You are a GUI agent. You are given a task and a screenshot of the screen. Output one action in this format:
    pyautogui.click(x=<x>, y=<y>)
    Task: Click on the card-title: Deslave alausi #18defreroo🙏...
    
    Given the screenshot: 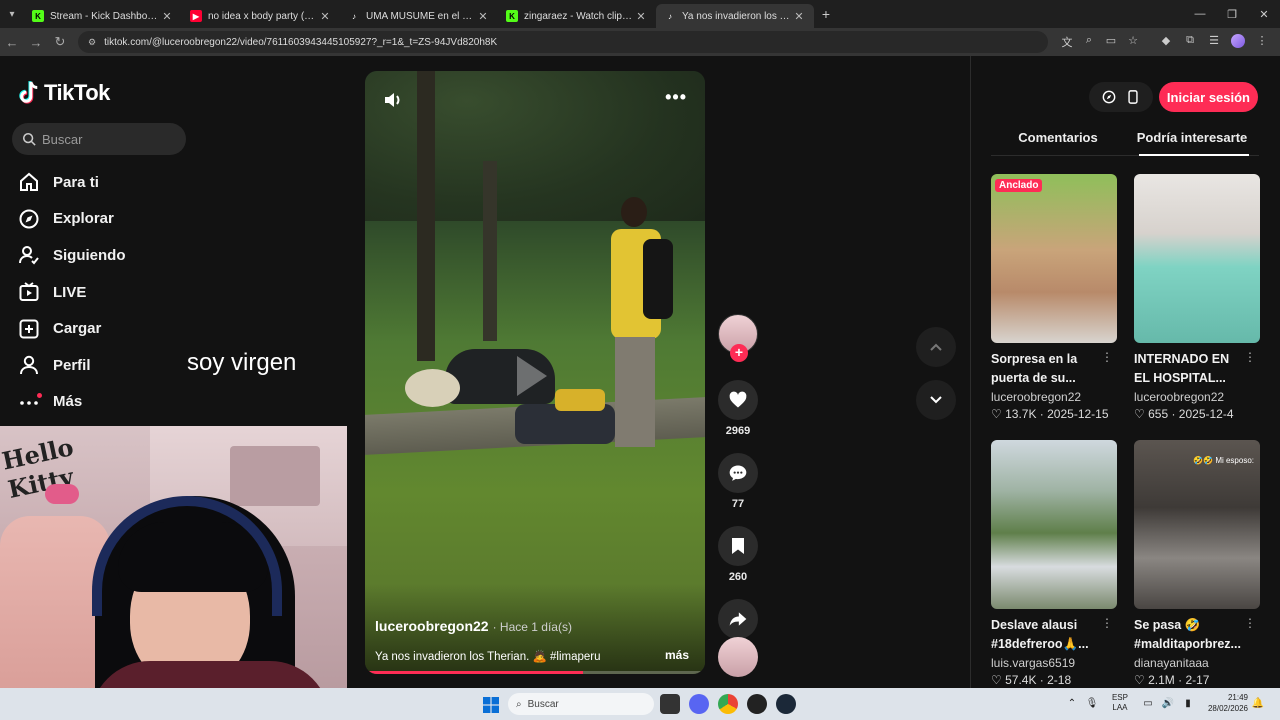 What is the action you would take?
    pyautogui.click(x=1047, y=635)
    